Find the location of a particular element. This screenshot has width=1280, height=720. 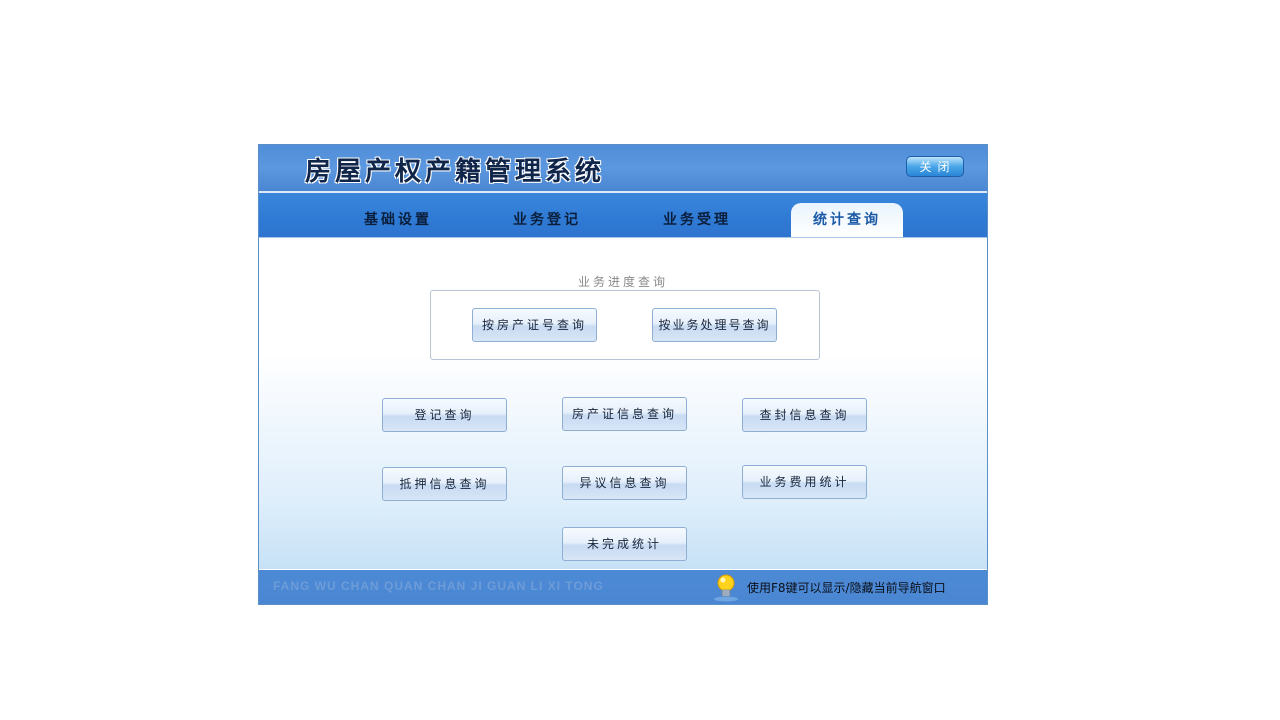

registration-query-button: 登记查询 is located at coordinates (444, 415).